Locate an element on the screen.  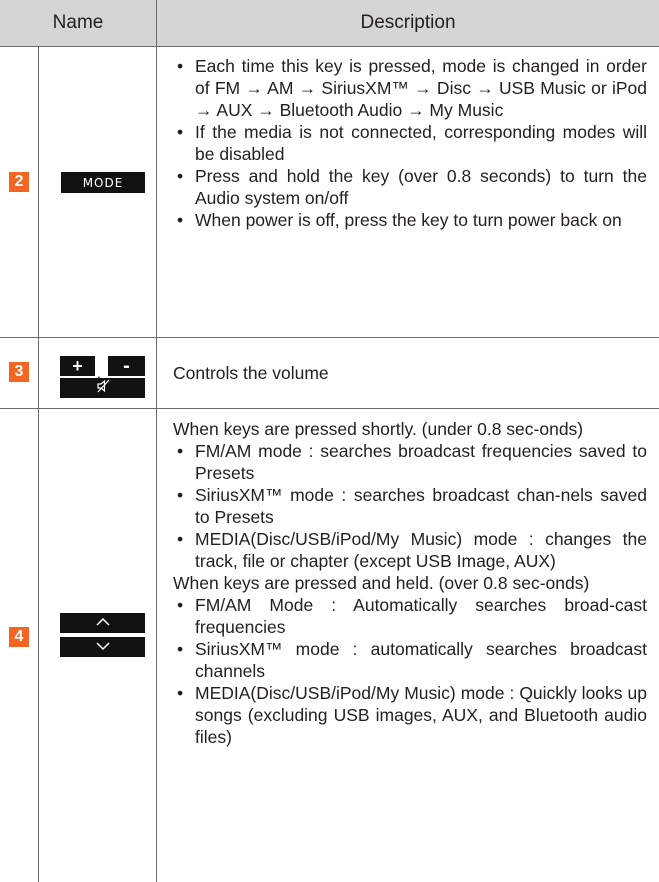
column-divider-number is located at coordinates (38, 464).